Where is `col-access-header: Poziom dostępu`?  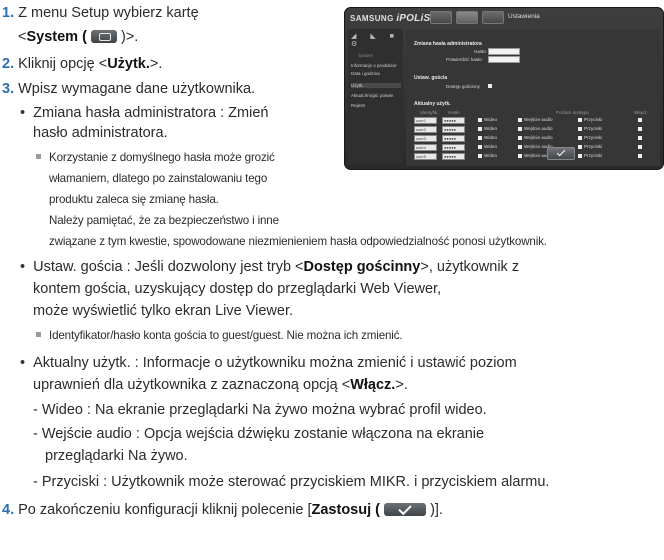
col-access-header: Poziom dostępu is located at coordinates (572, 112).